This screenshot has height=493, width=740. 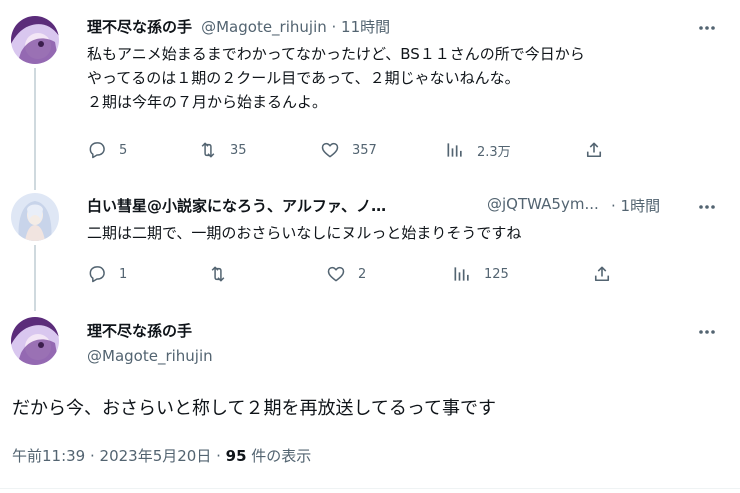 I want to click on tweet-2-actions: 1 2 125, so click(x=349, y=274).